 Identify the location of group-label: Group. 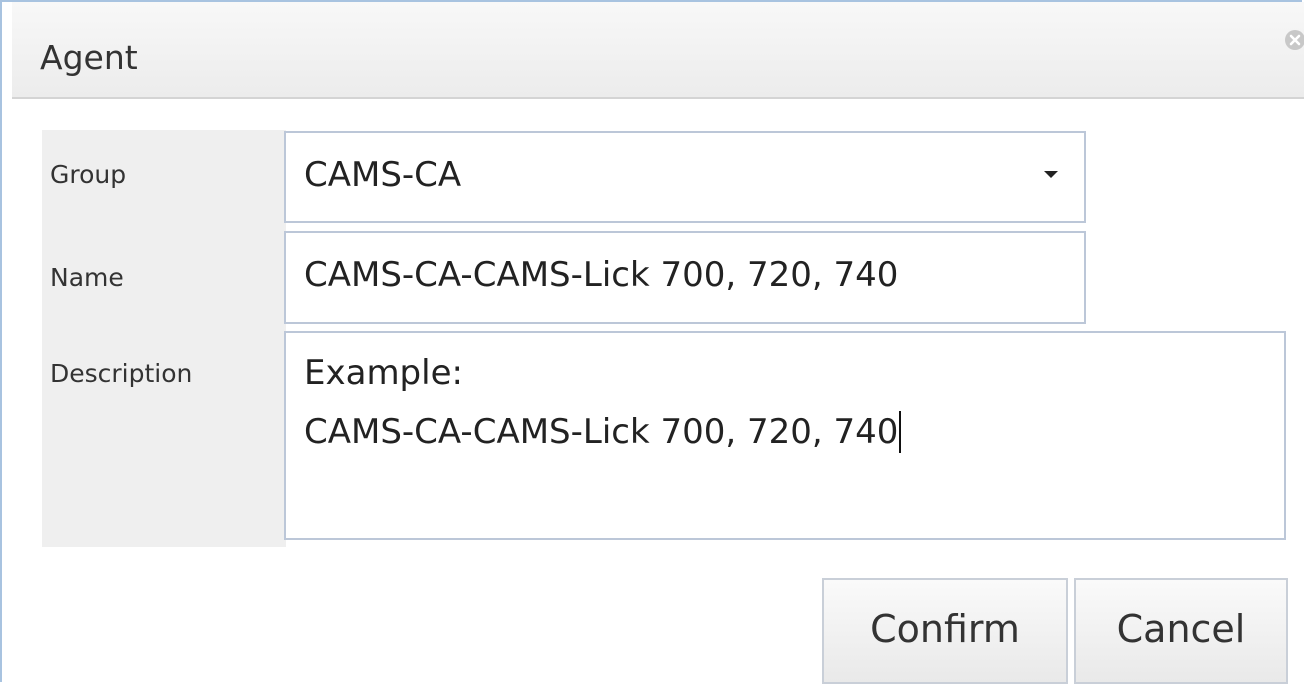
(88, 174).